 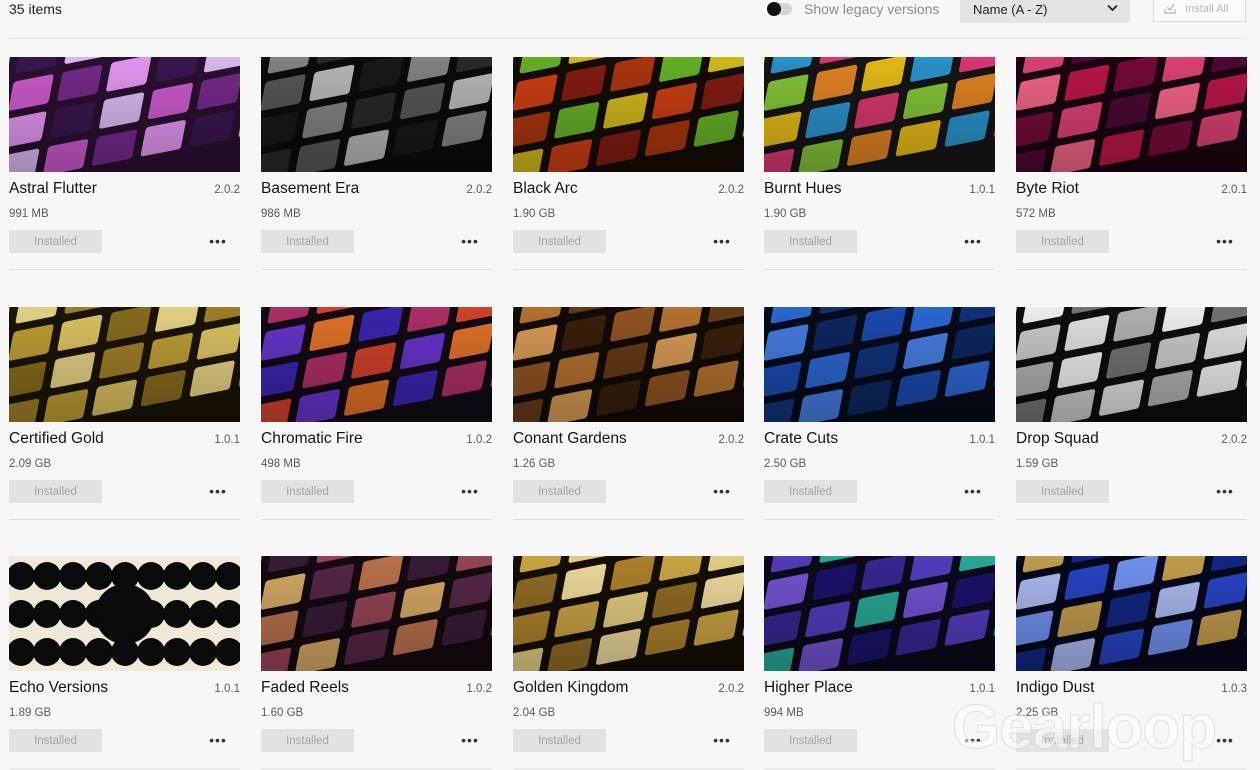 I want to click on pack-name: Drop Squad, so click(x=1057, y=439).